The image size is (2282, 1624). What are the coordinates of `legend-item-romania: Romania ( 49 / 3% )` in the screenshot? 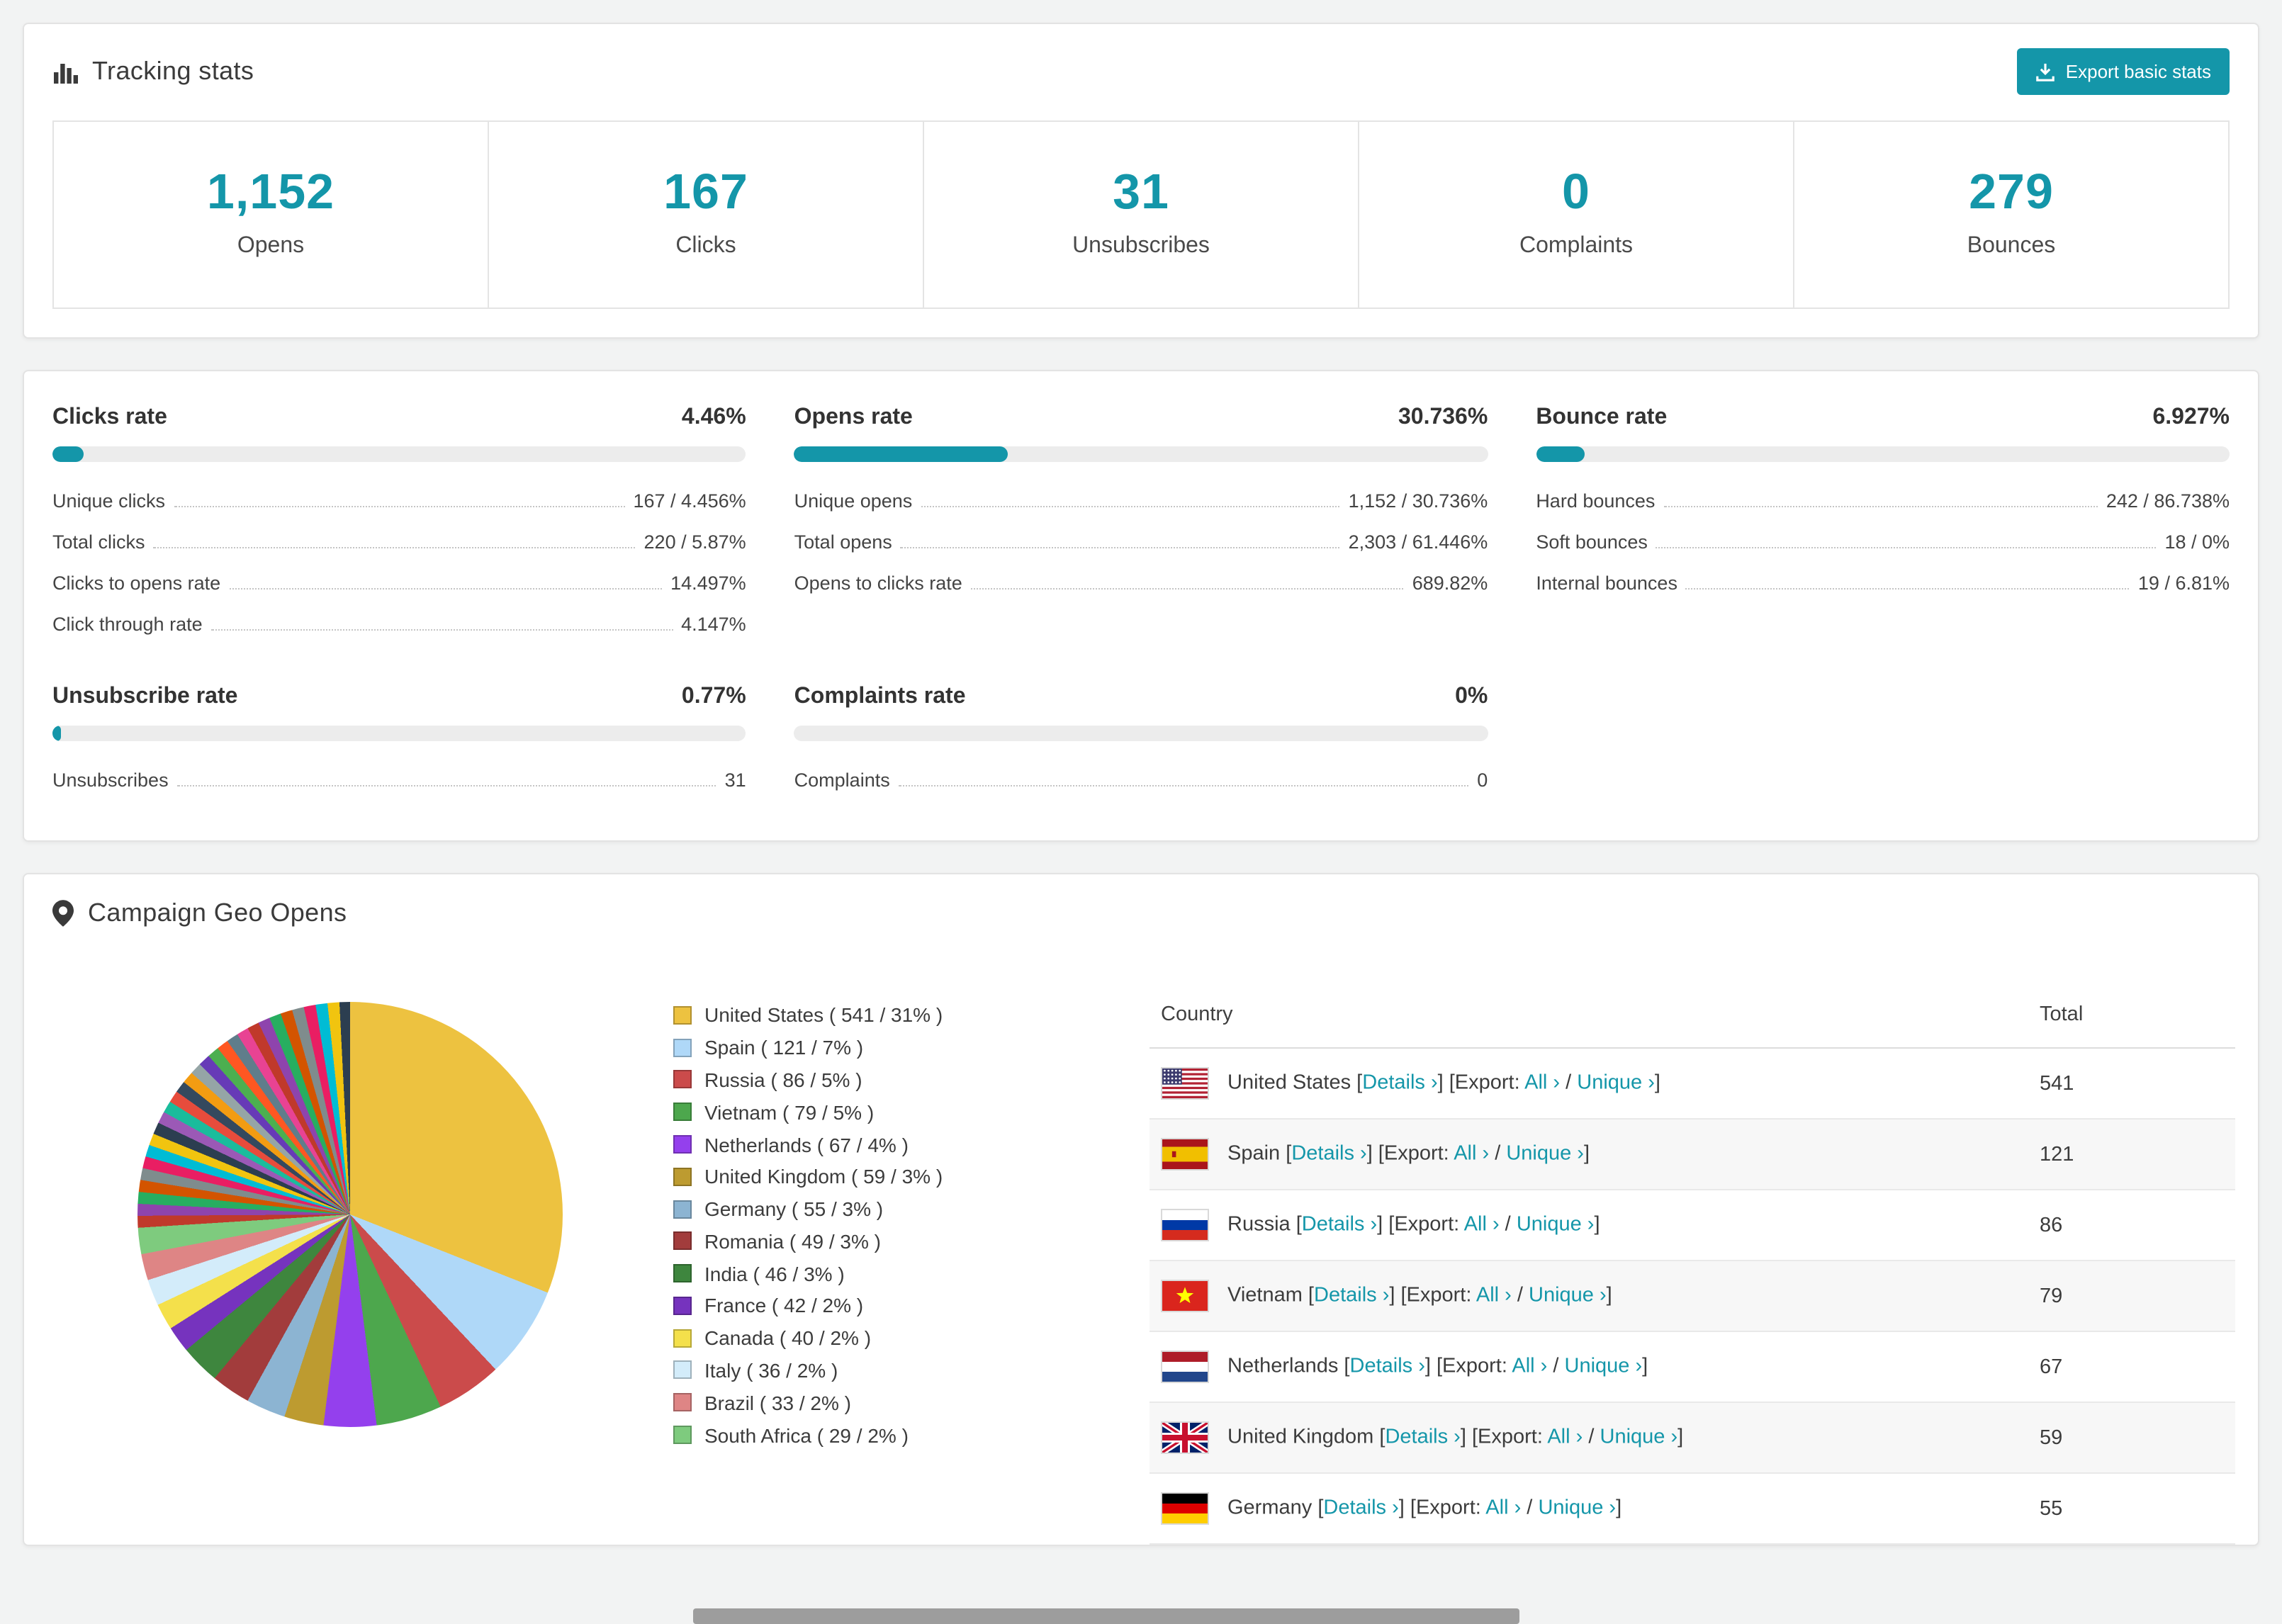 It's located at (911, 1242).